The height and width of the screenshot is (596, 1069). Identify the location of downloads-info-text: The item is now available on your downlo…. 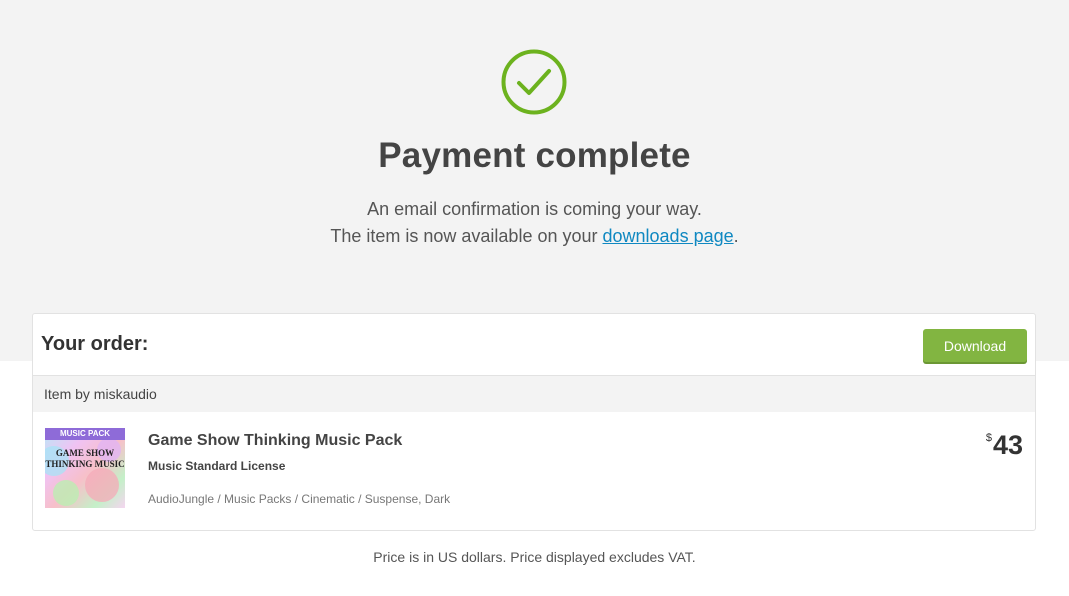
(534, 236).